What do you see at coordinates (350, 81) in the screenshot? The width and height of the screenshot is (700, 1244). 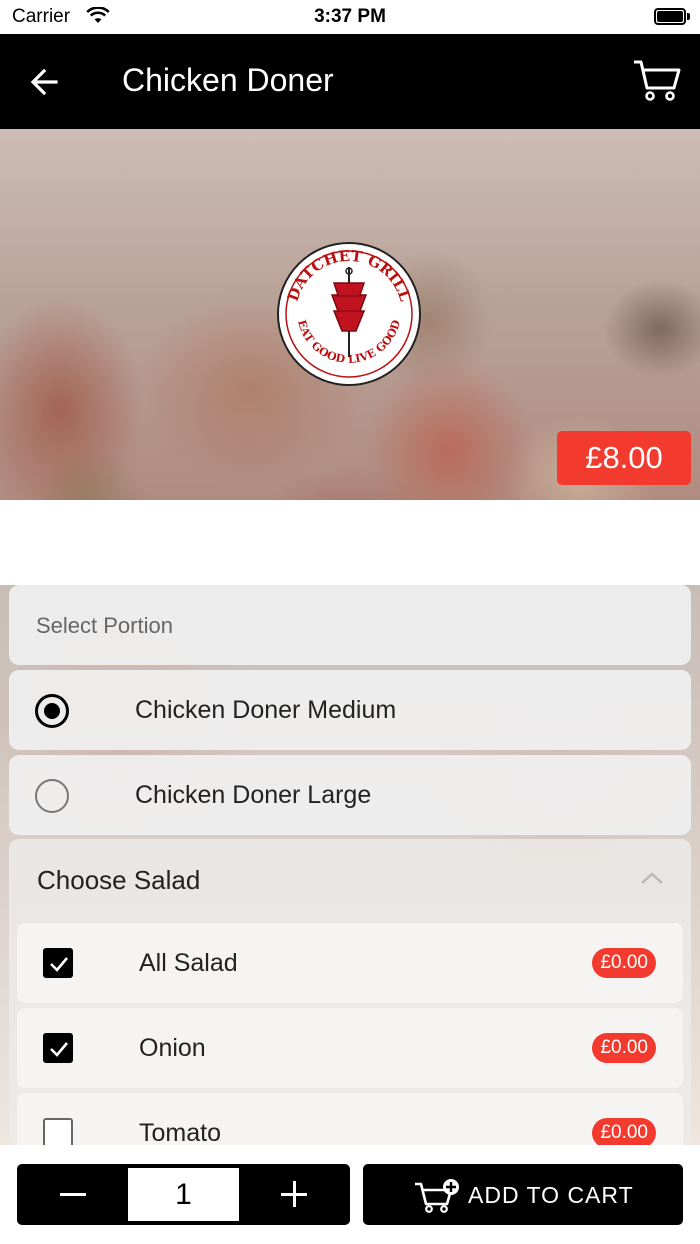 I see `nav-bar: Chicken Doner` at bounding box center [350, 81].